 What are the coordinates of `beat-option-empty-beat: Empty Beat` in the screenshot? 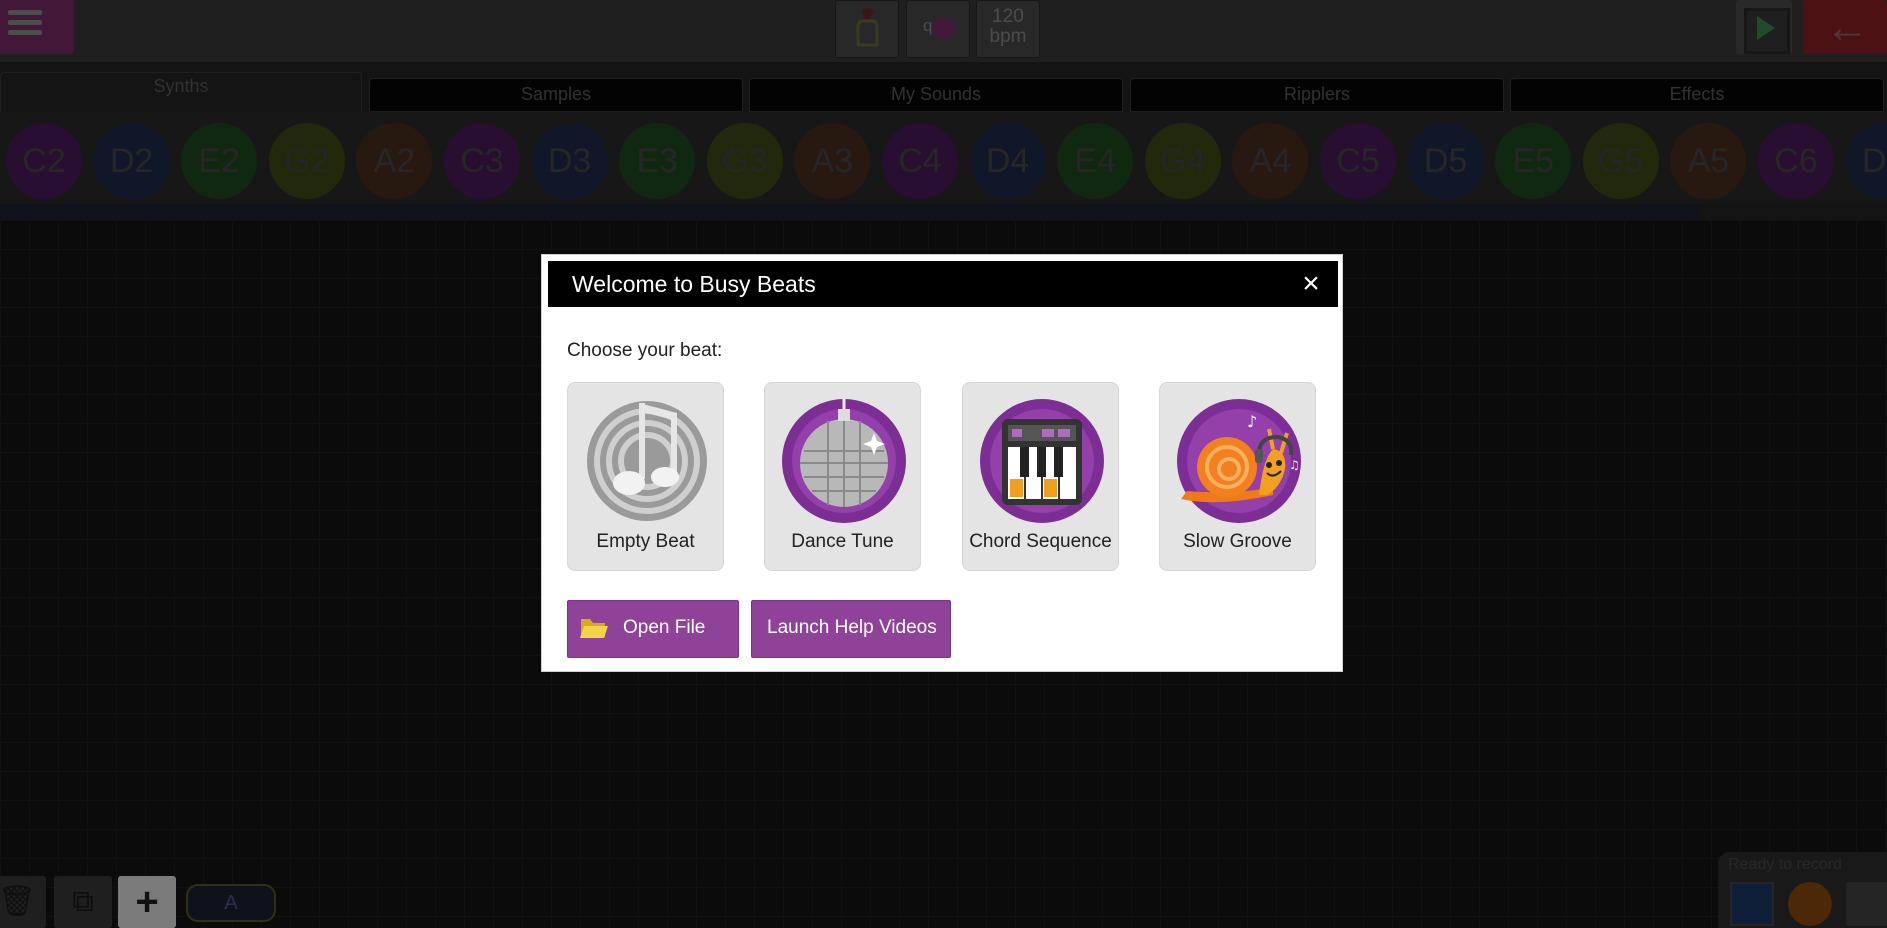 It's located at (645, 476).